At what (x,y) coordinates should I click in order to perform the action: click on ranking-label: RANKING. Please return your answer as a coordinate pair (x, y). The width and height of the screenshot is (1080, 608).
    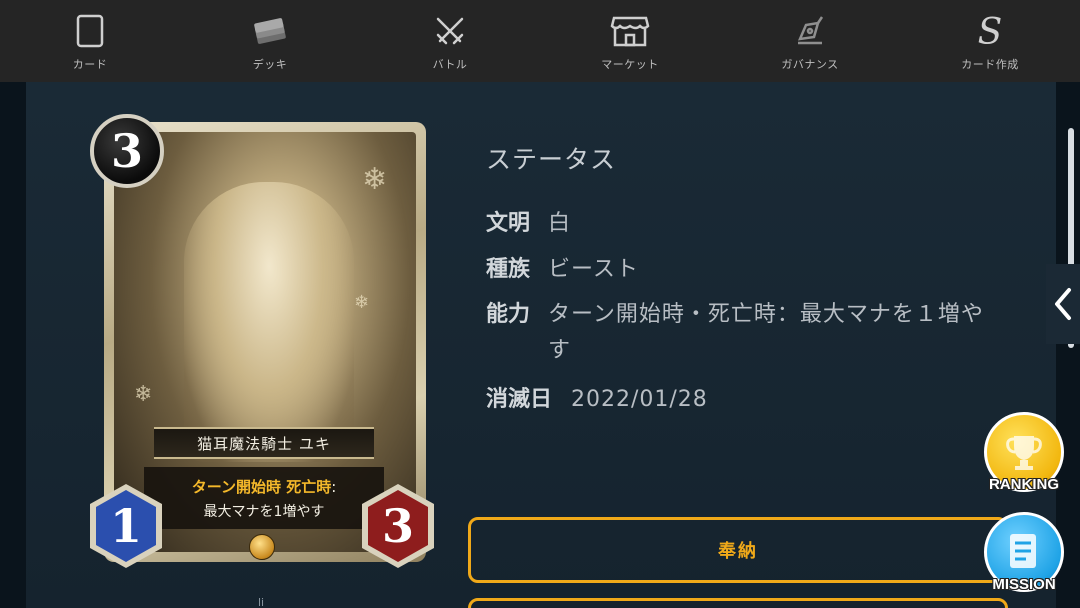
    Looking at the image, I should click on (1024, 484).